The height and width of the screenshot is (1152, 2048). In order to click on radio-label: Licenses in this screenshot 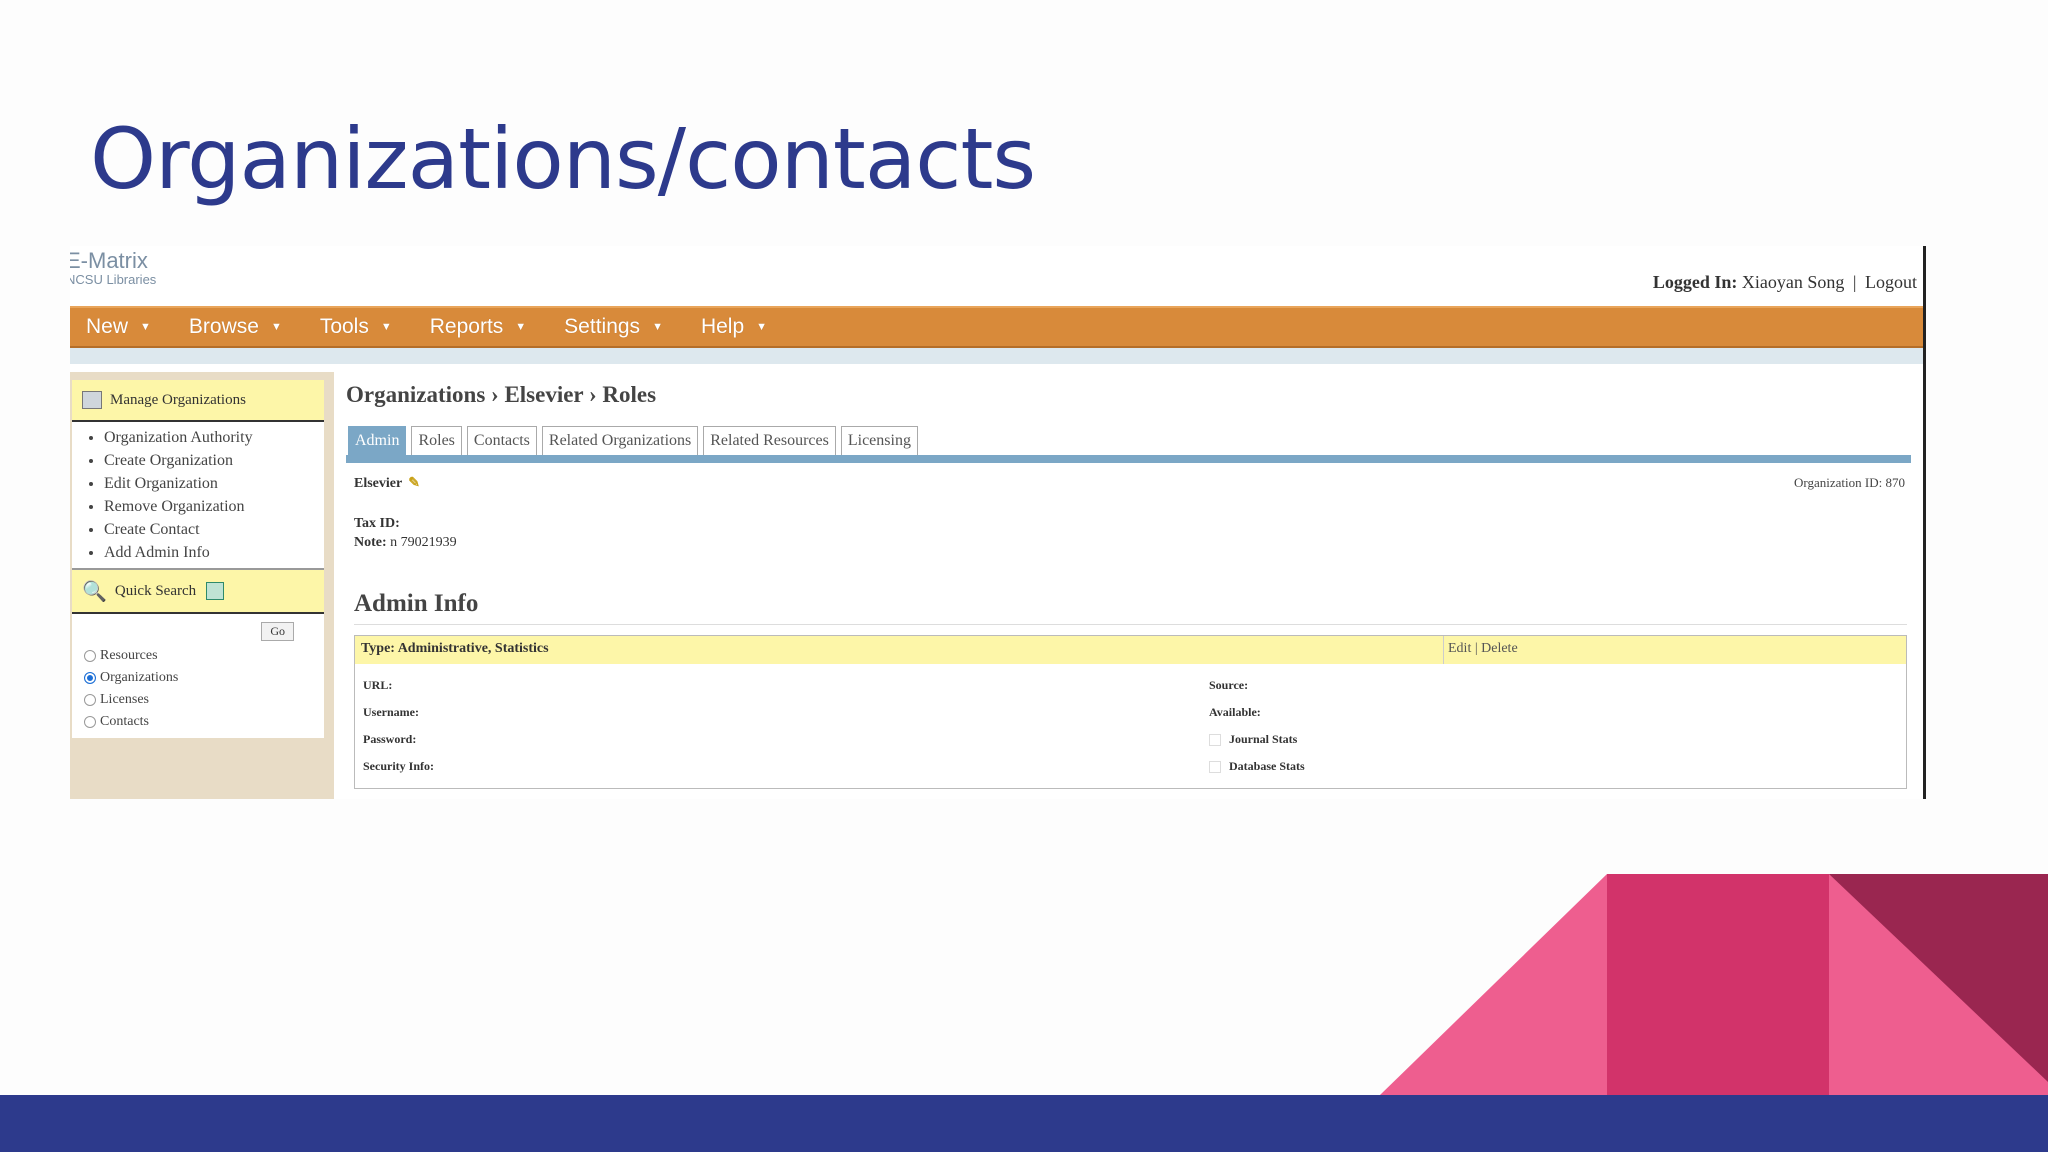, I will do `click(124, 699)`.